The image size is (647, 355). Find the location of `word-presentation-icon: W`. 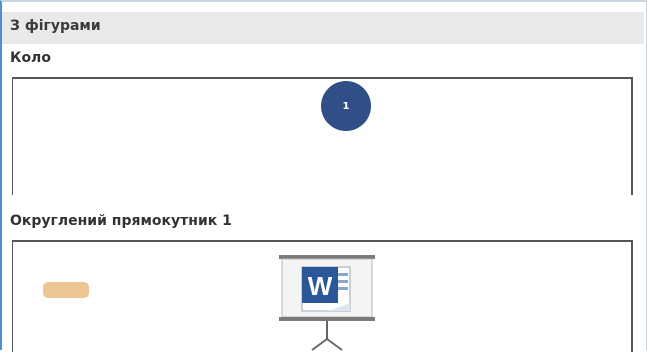

word-presentation-icon: W is located at coordinates (327, 305).